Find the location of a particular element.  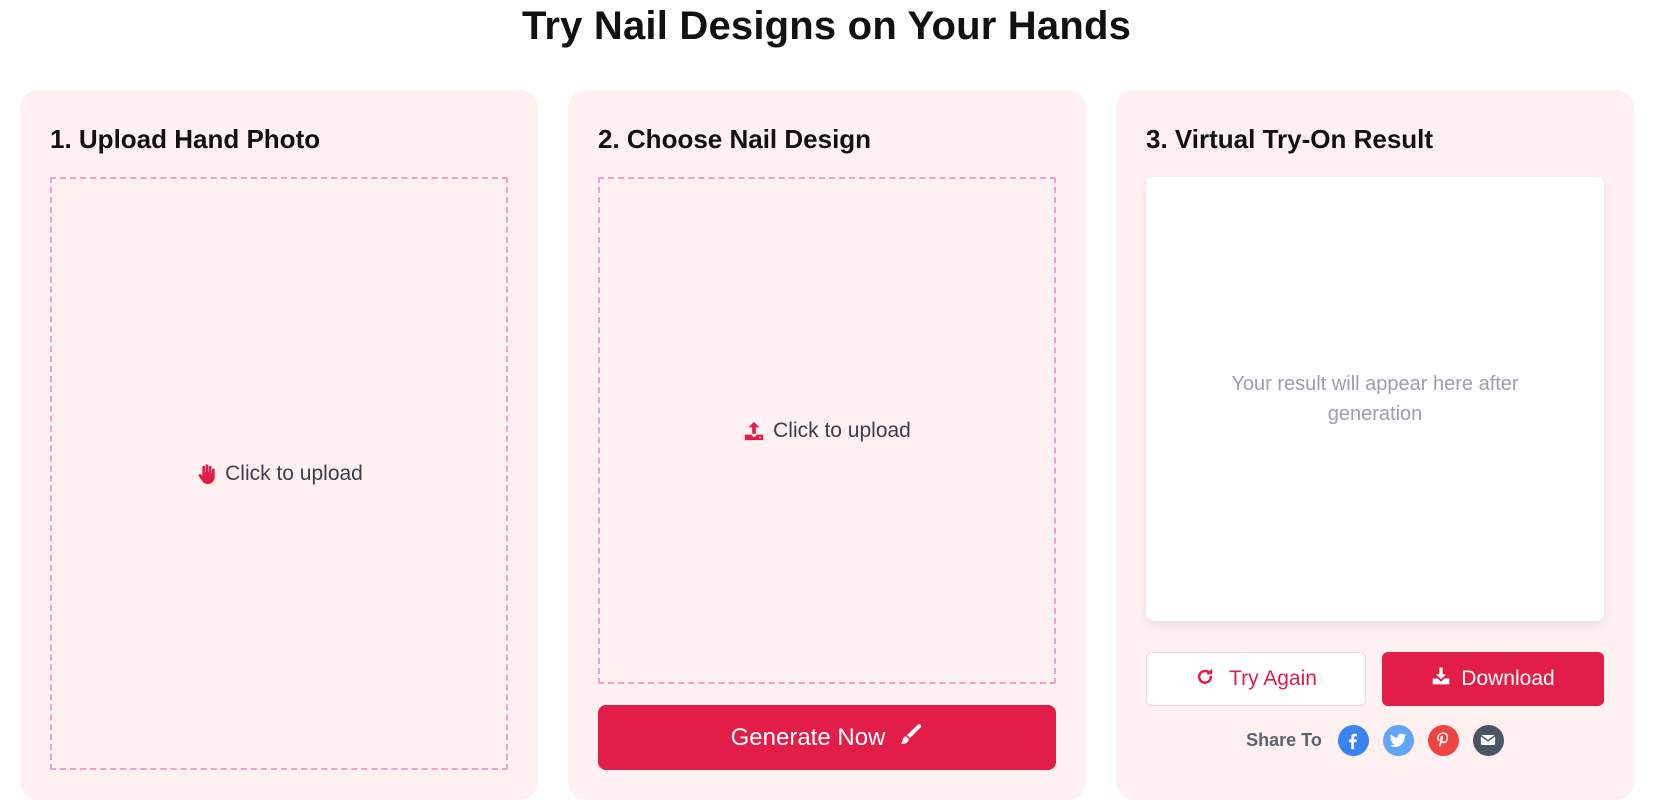

try-again-label: Try Again is located at coordinates (1273, 678).